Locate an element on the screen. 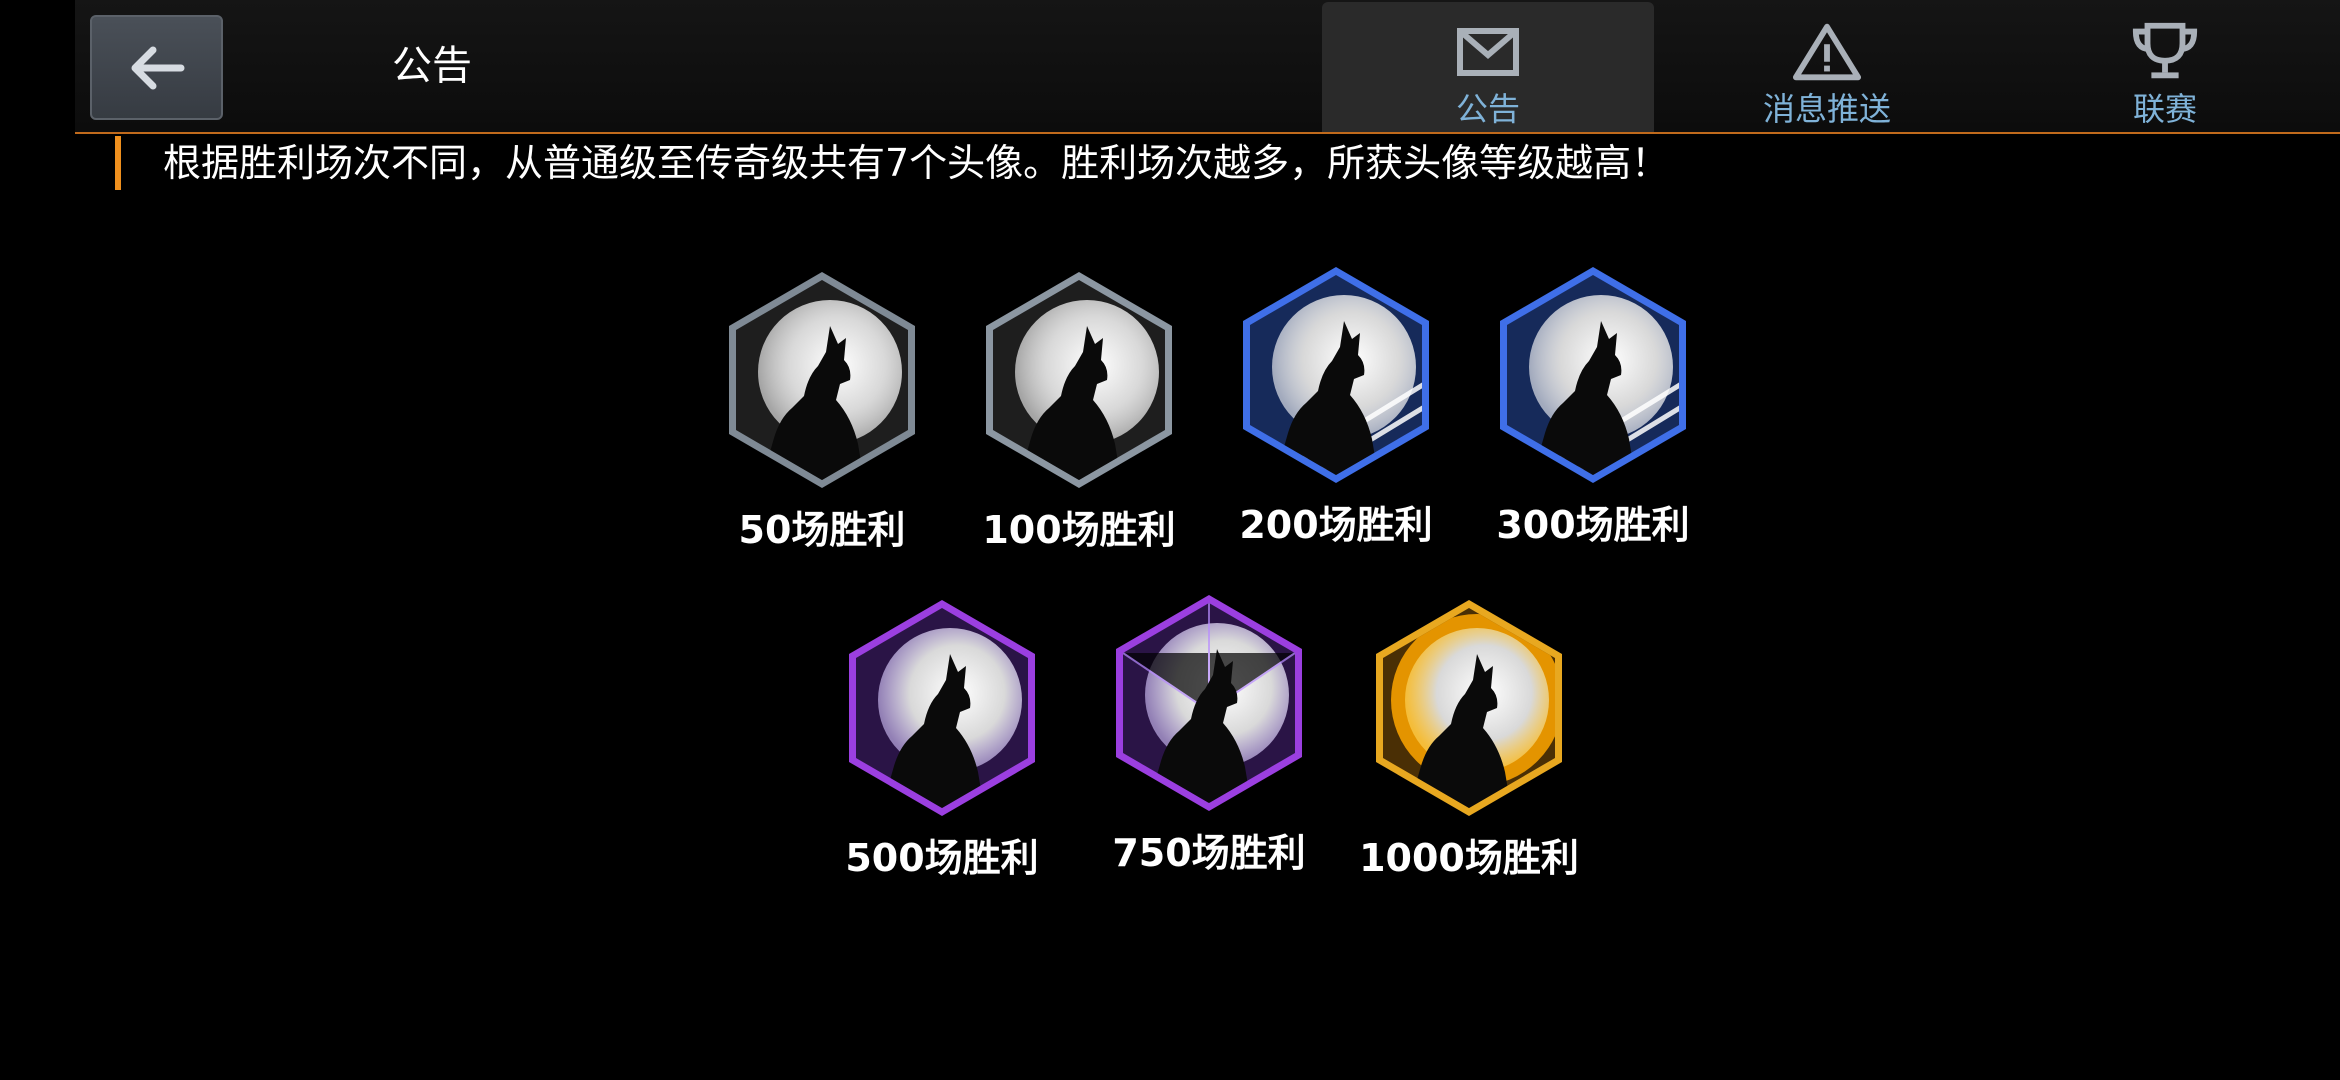 The width and height of the screenshot is (2340, 1080). tab-label: 公告 is located at coordinates (1487, 109).